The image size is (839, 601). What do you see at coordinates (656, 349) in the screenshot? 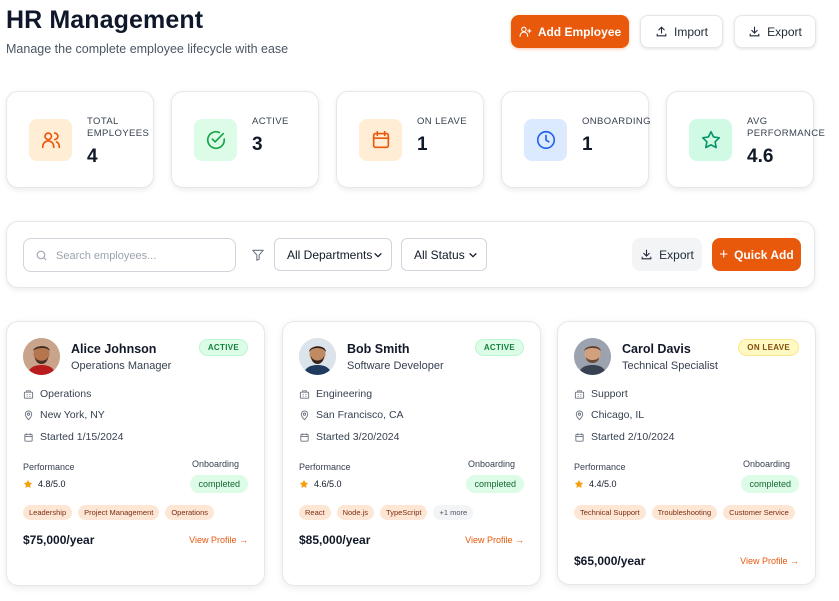
I see `employee-name: Carol Davis` at bounding box center [656, 349].